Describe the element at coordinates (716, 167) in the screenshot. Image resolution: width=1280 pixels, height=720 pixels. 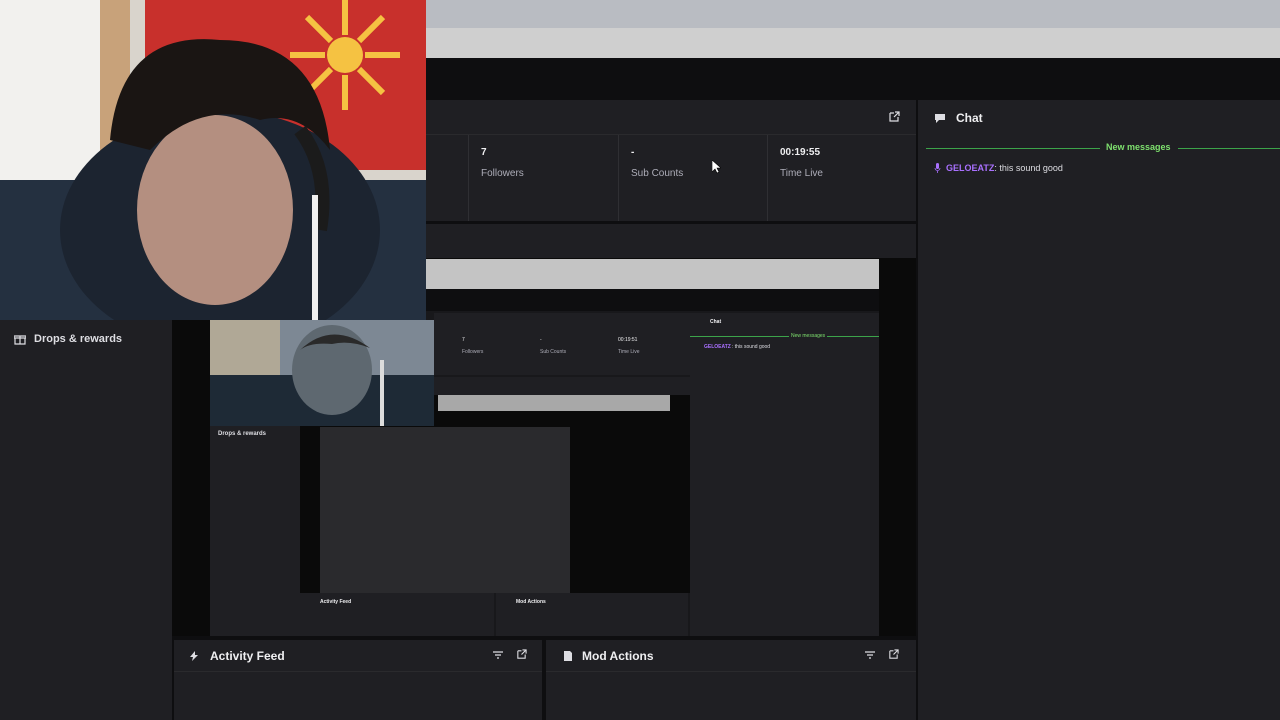
I see `mouse-cursor-icon` at that location.